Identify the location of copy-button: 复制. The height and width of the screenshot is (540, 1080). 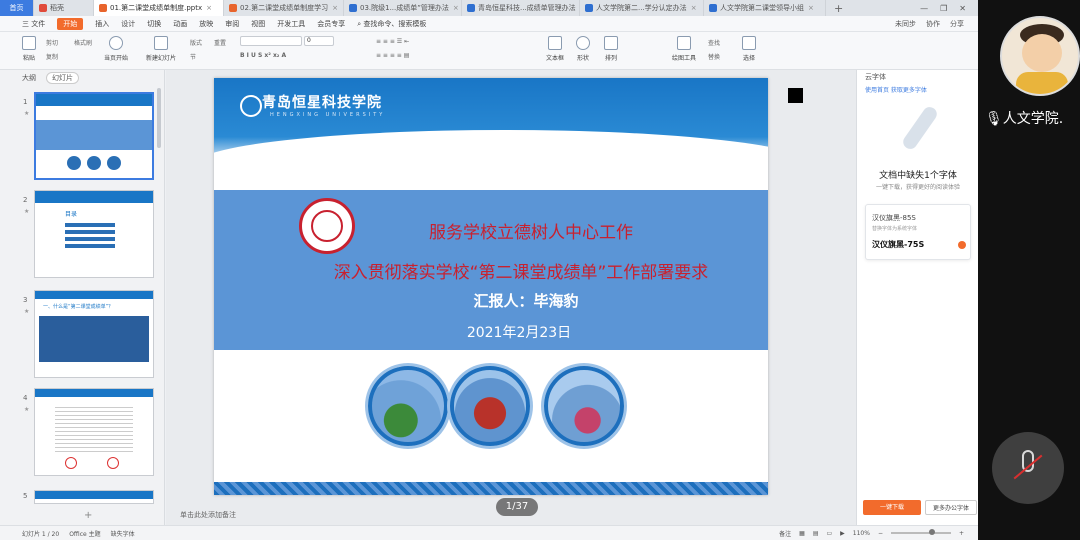
(52, 56).